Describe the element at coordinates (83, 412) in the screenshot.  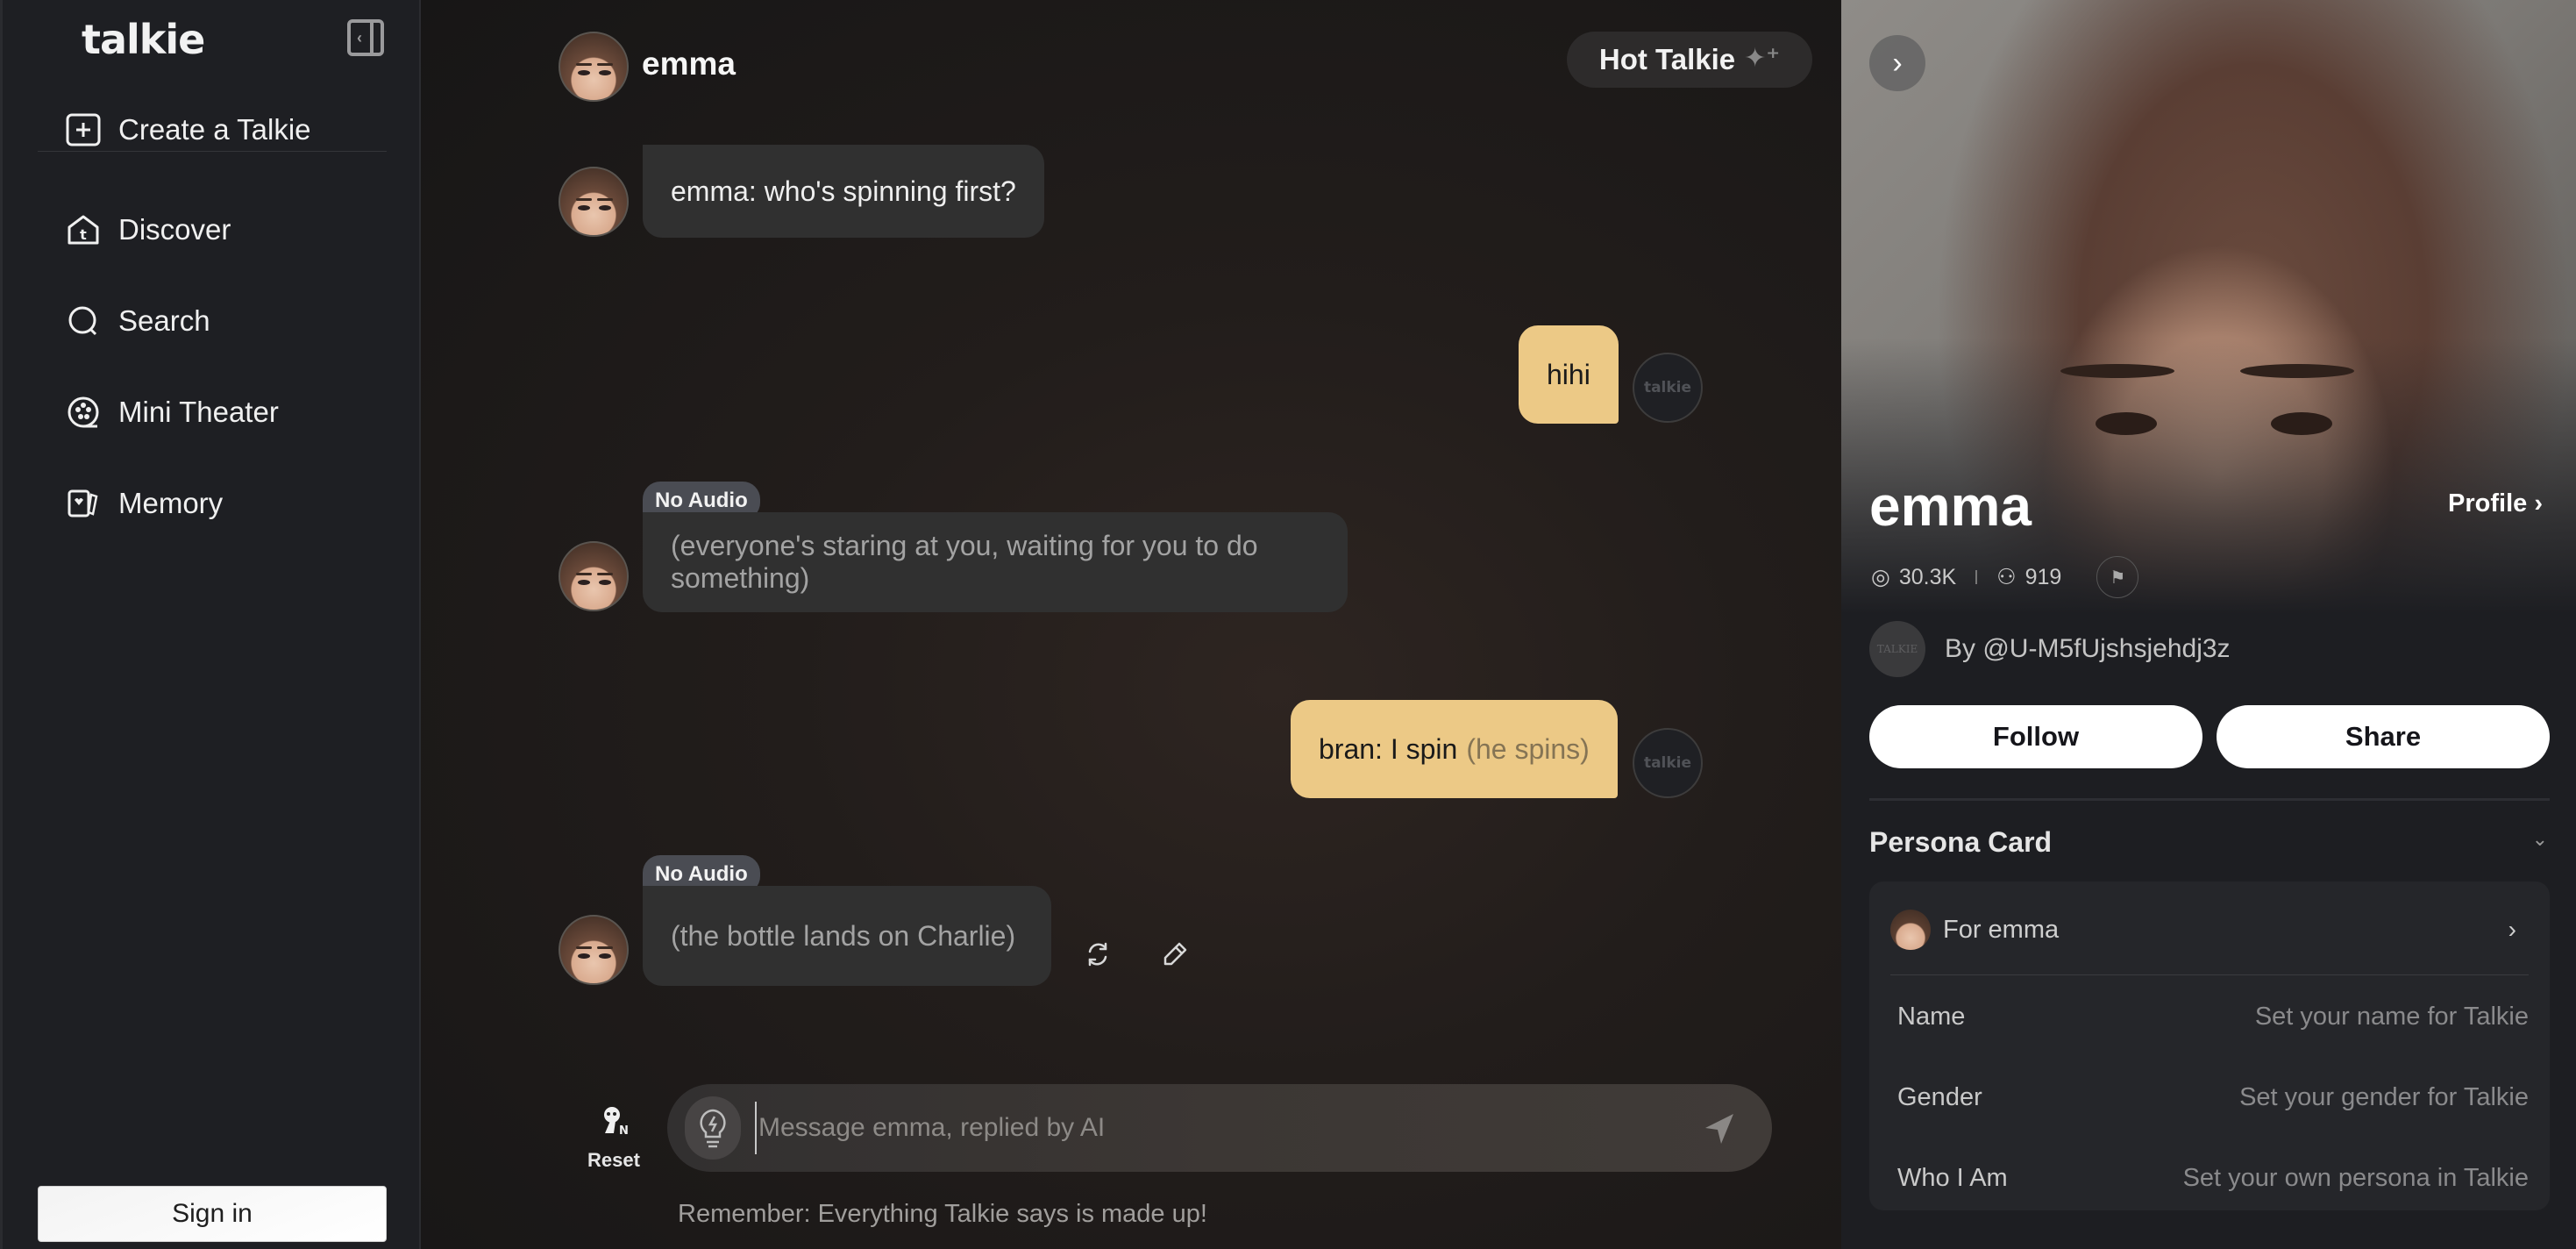
I see `film-reel-icon` at that location.